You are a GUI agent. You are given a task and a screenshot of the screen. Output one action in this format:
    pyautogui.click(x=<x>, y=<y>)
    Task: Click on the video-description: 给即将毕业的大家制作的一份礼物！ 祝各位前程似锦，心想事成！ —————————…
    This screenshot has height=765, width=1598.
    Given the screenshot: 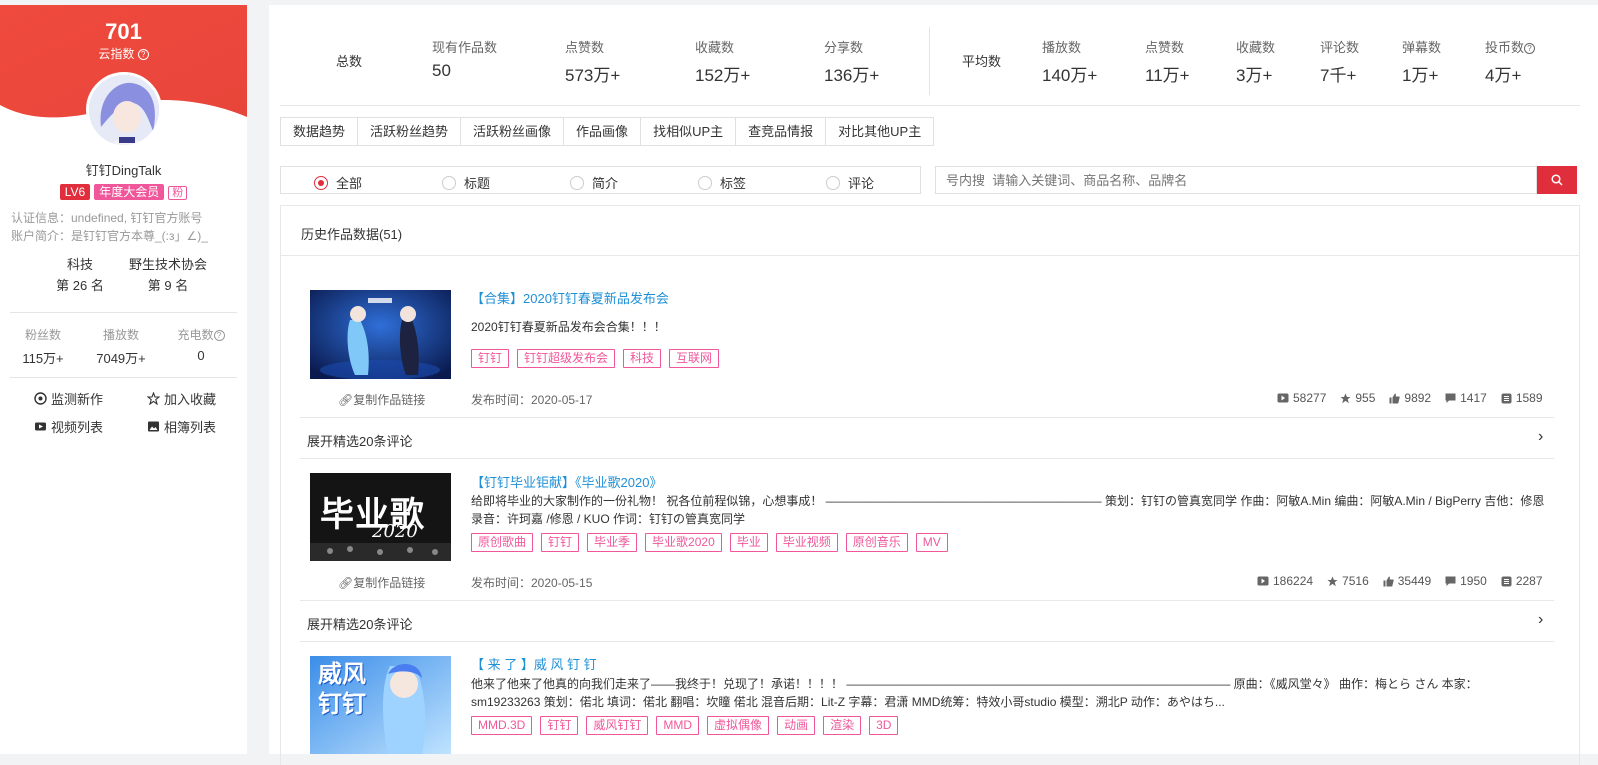 What is the action you would take?
    pyautogui.click(x=1008, y=510)
    